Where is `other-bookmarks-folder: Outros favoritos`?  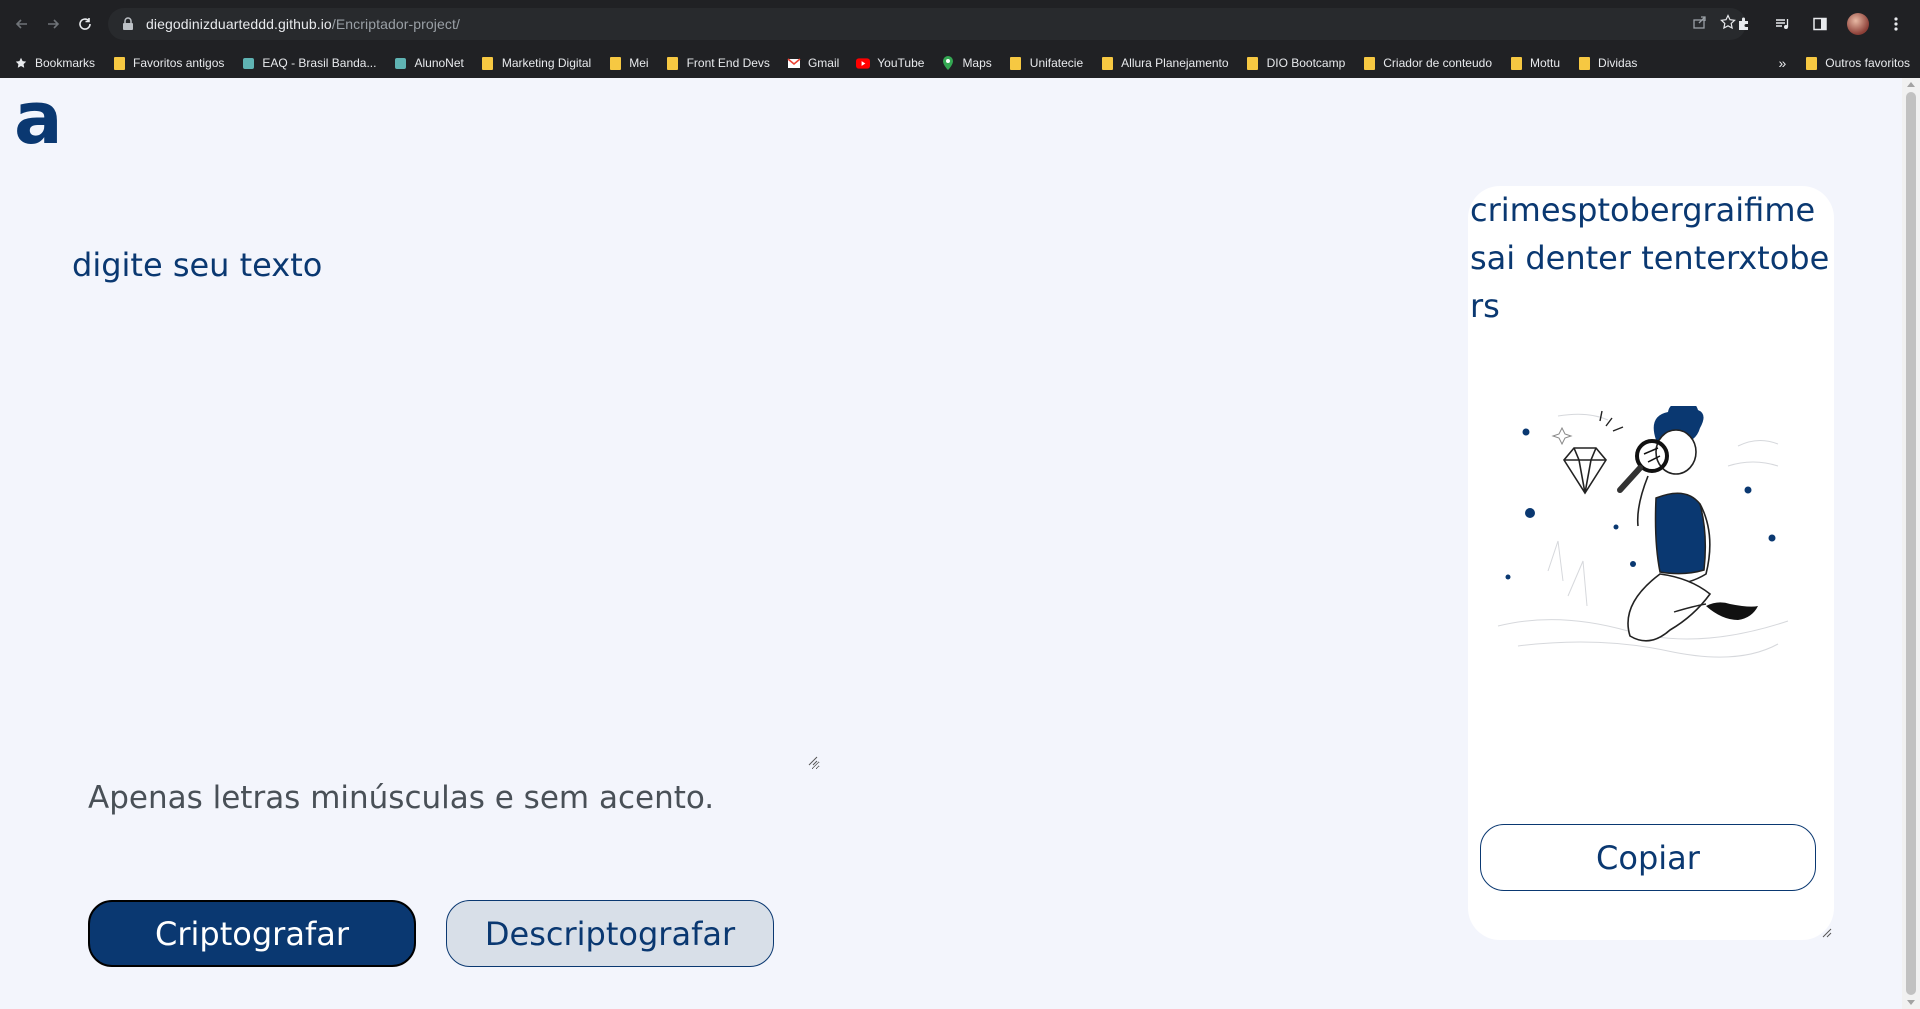
other-bookmarks-folder: Outros favoritos is located at coordinates (1857, 63).